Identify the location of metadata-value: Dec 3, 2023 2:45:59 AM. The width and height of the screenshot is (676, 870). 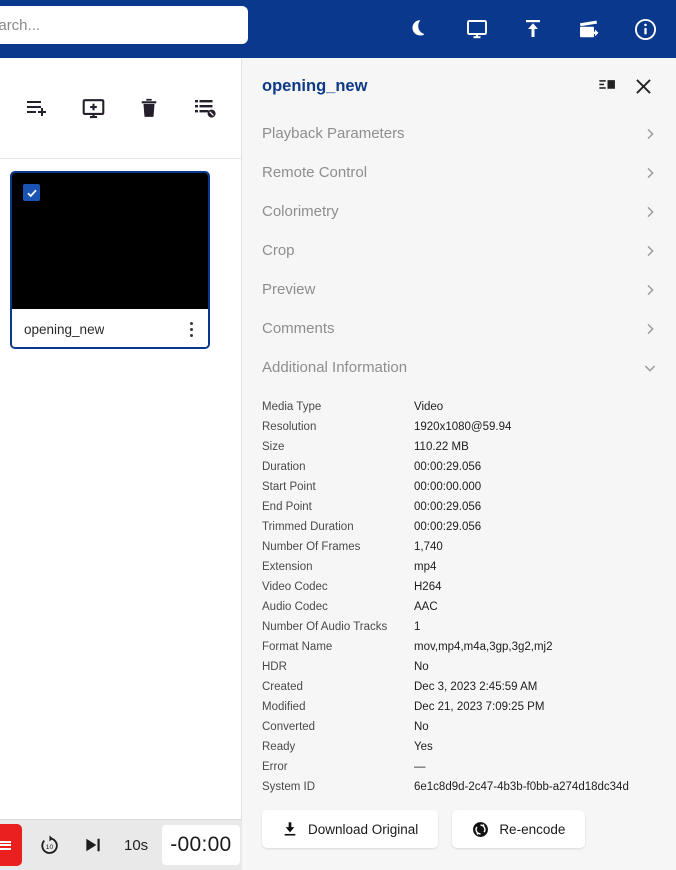
(476, 687).